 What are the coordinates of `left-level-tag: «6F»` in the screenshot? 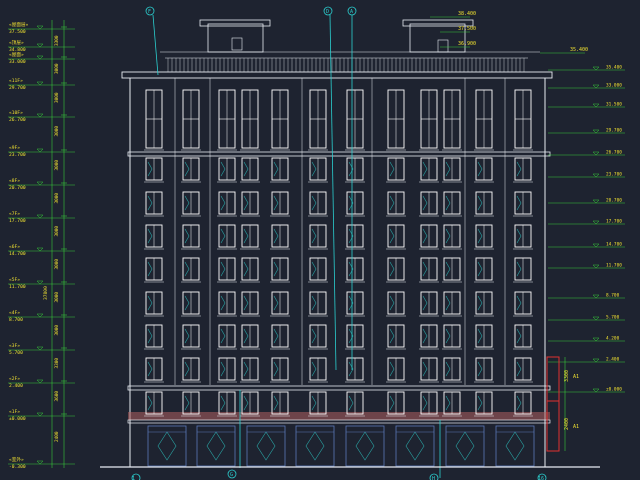 It's located at (14, 247).